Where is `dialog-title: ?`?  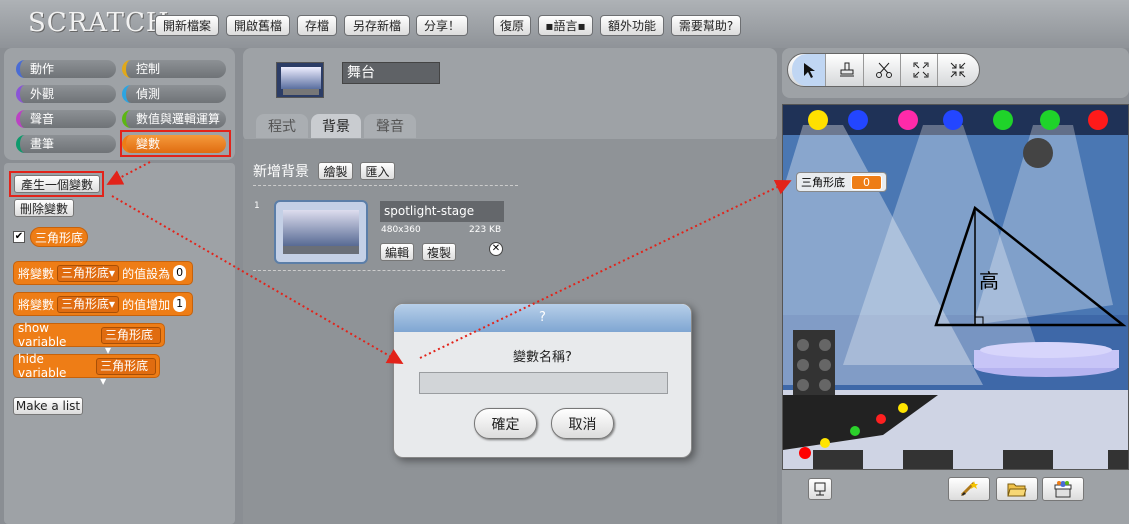 dialog-title: ? is located at coordinates (542, 318).